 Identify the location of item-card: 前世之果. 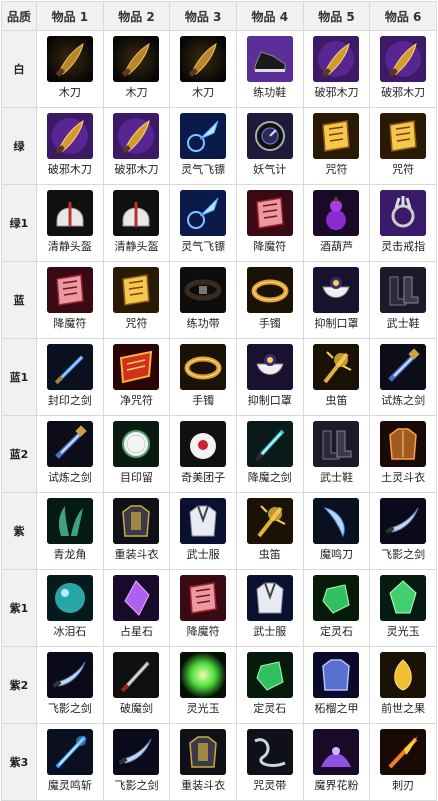
(403, 685).